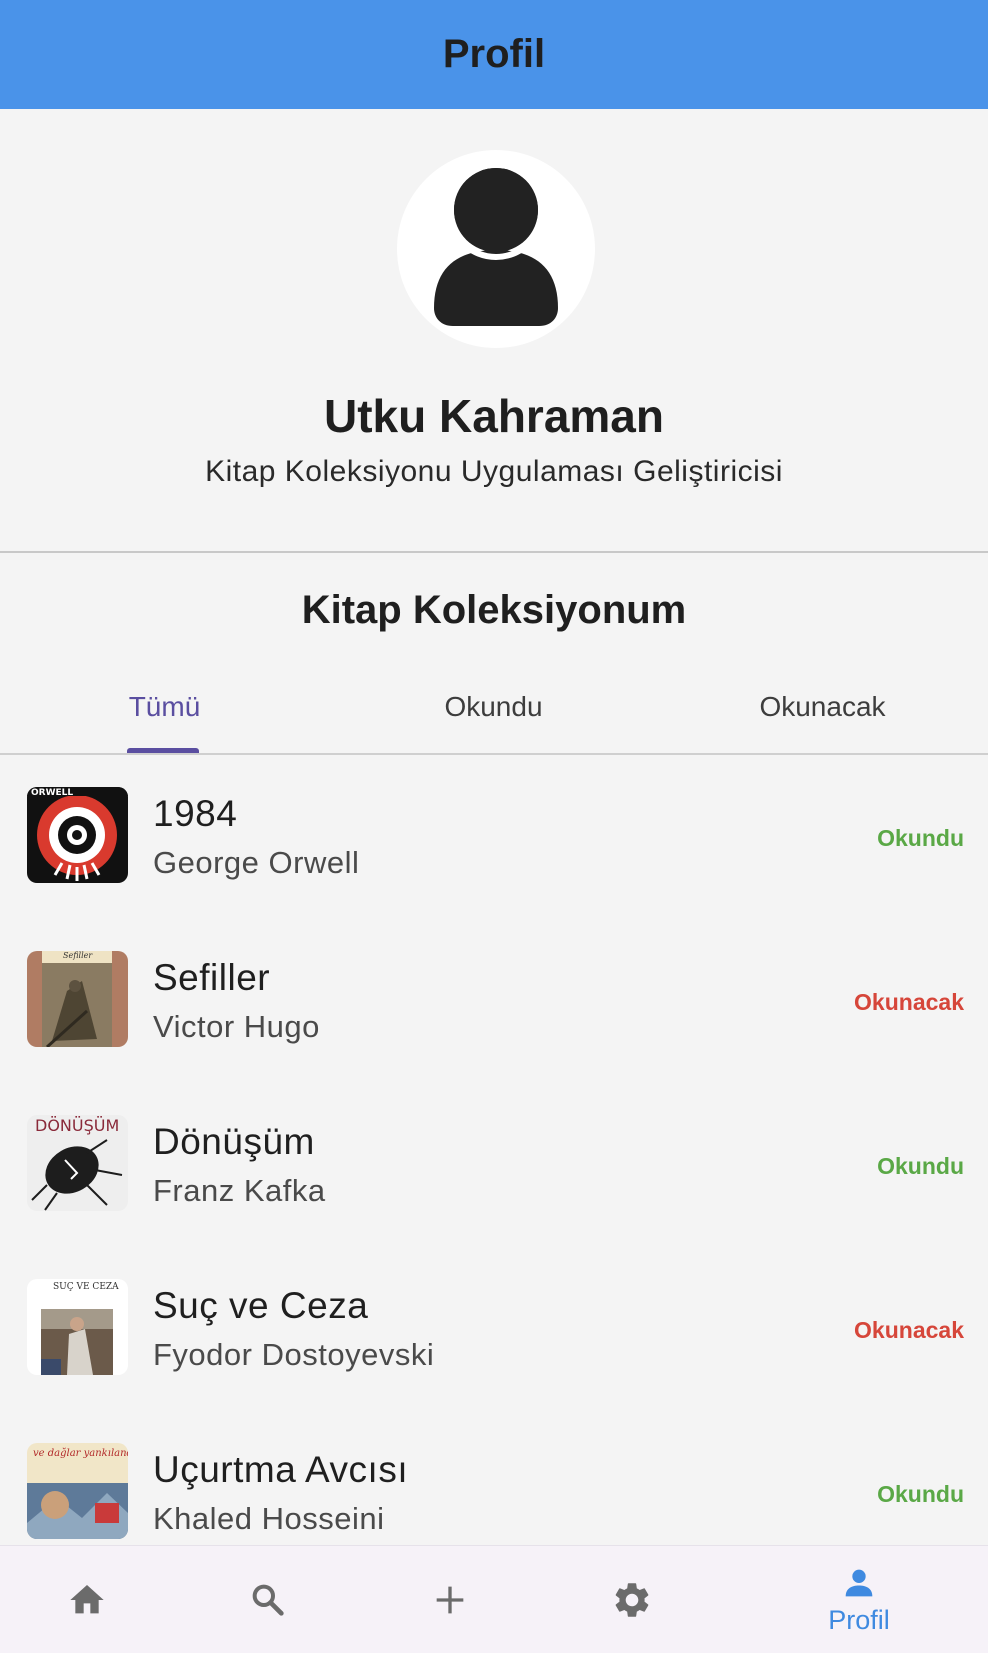 This screenshot has height=1653, width=988. What do you see at coordinates (77, 999) in the screenshot?
I see `book-cover: Sefiller` at bounding box center [77, 999].